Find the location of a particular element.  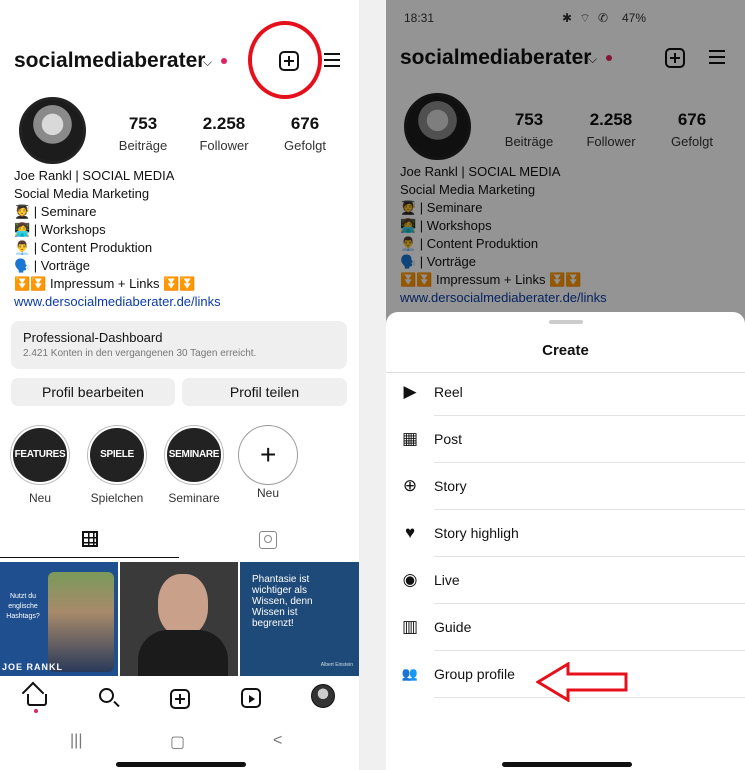

grid-icon is located at coordinates (90, 539).